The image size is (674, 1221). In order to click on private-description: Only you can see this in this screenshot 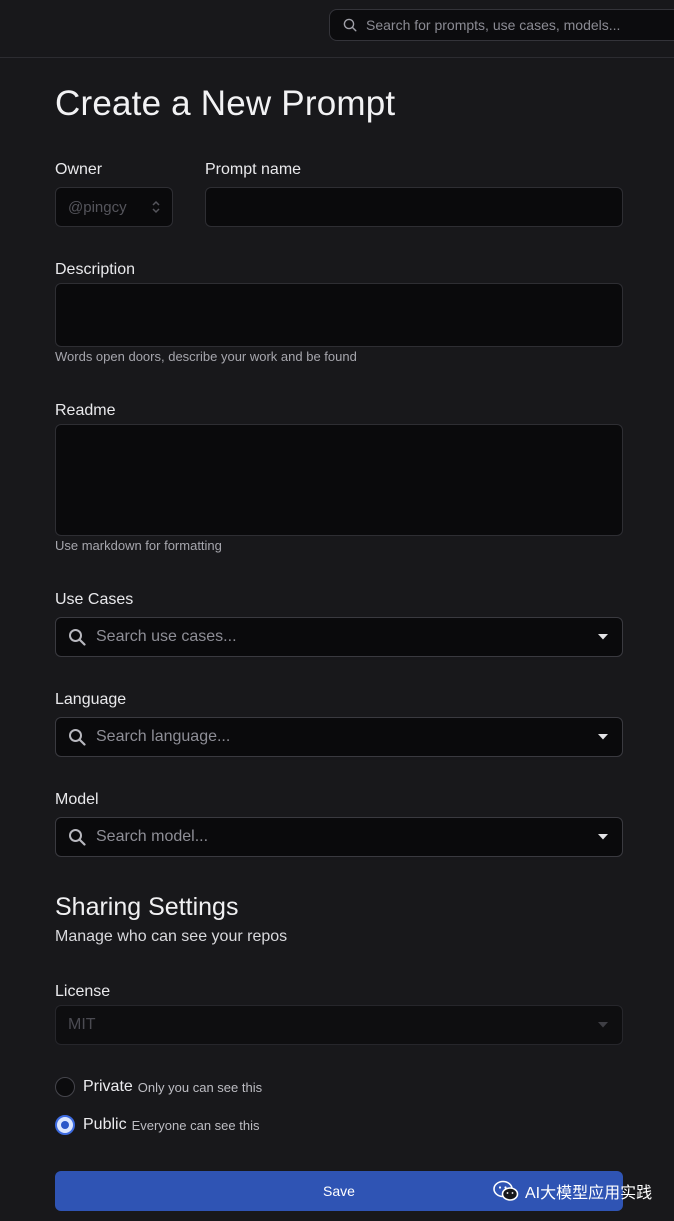, I will do `click(200, 1087)`.